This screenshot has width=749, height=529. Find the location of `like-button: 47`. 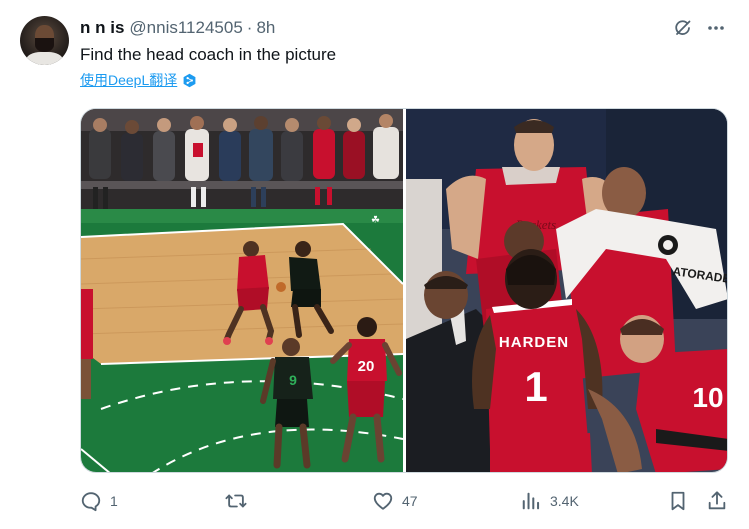

like-button: 47 is located at coordinates (395, 501).